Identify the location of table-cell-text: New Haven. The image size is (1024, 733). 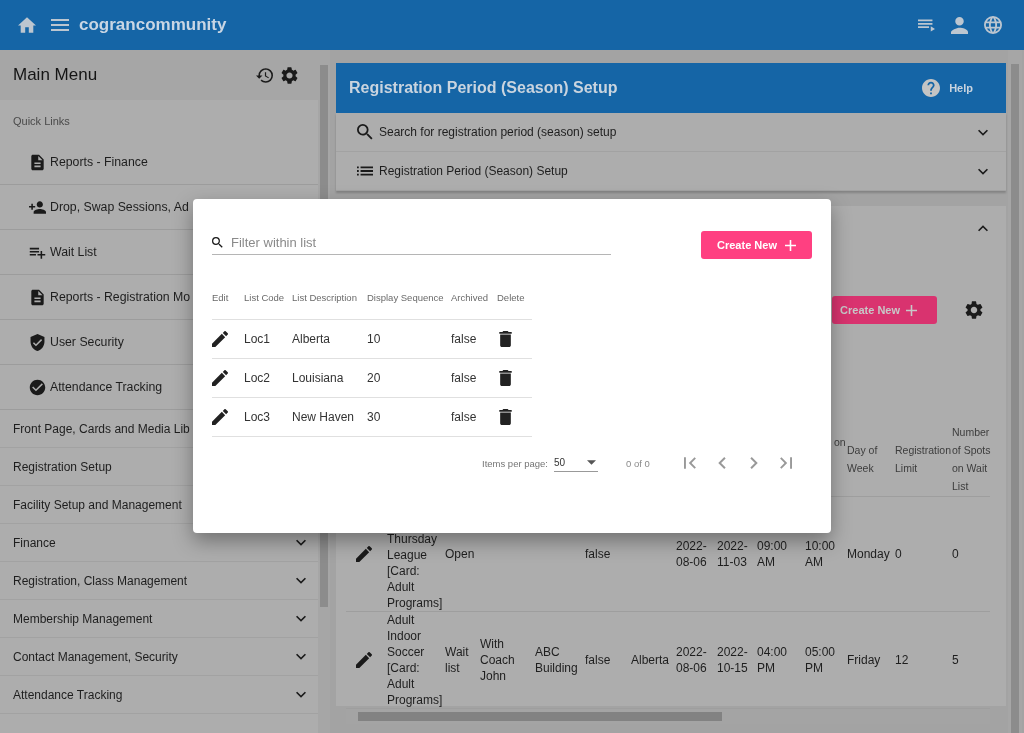
(324, 417).